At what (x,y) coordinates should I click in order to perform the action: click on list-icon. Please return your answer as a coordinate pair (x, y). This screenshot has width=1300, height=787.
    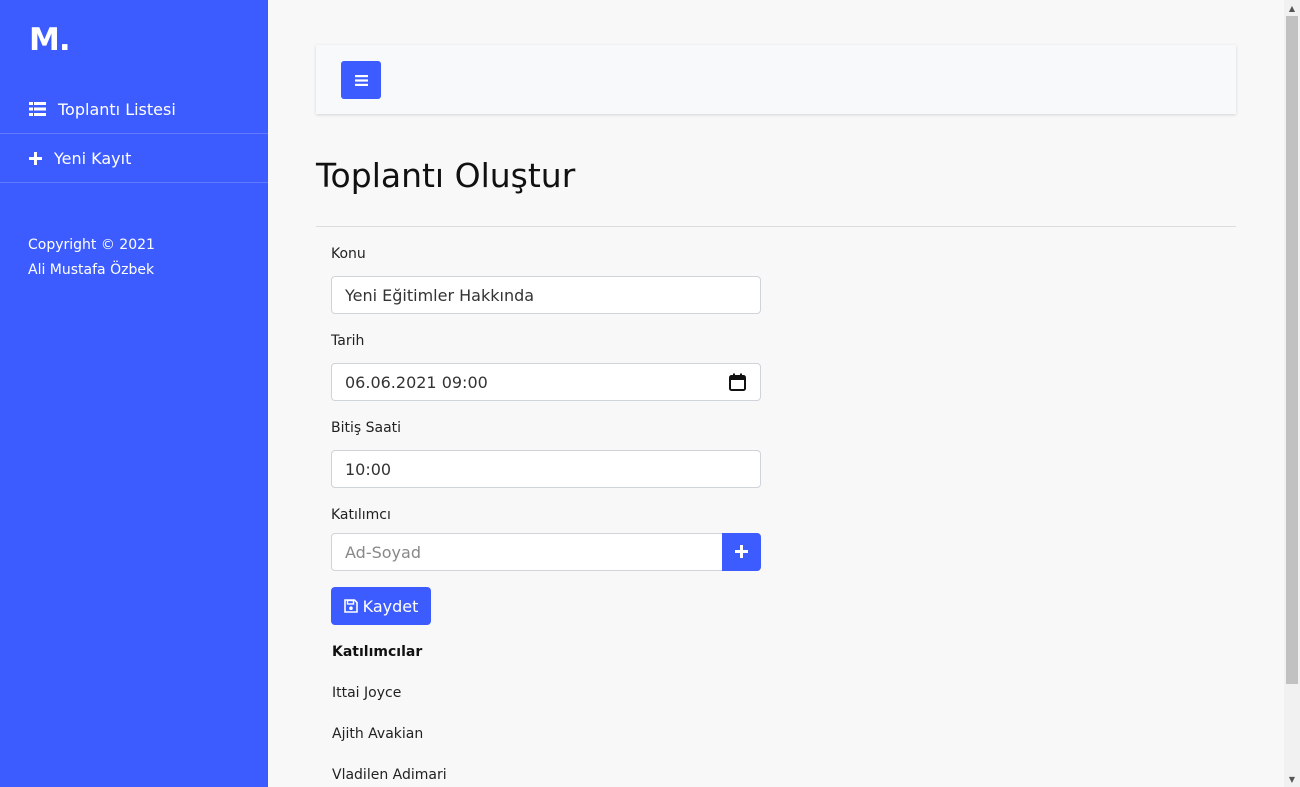
    Looking at the image, I should click on (37, 109).